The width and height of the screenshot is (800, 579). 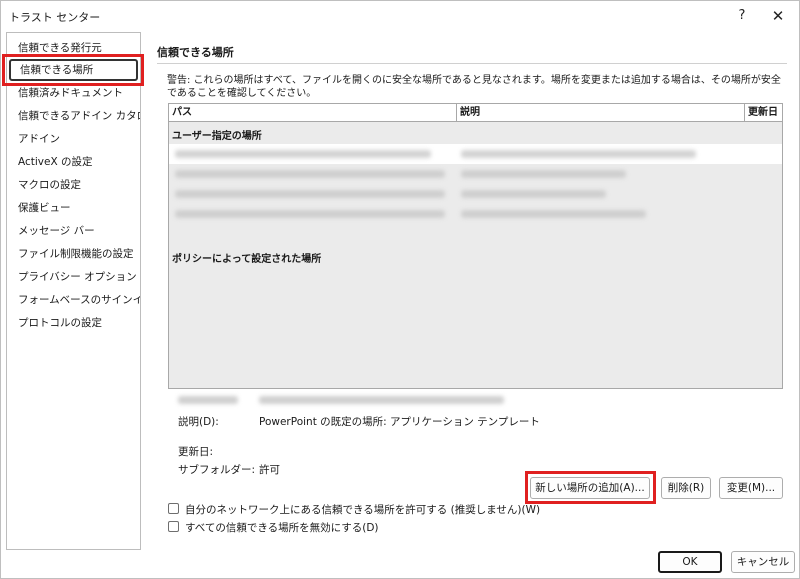 I want to click on column-header-modified: 更新日, so click(x=761, y=113).